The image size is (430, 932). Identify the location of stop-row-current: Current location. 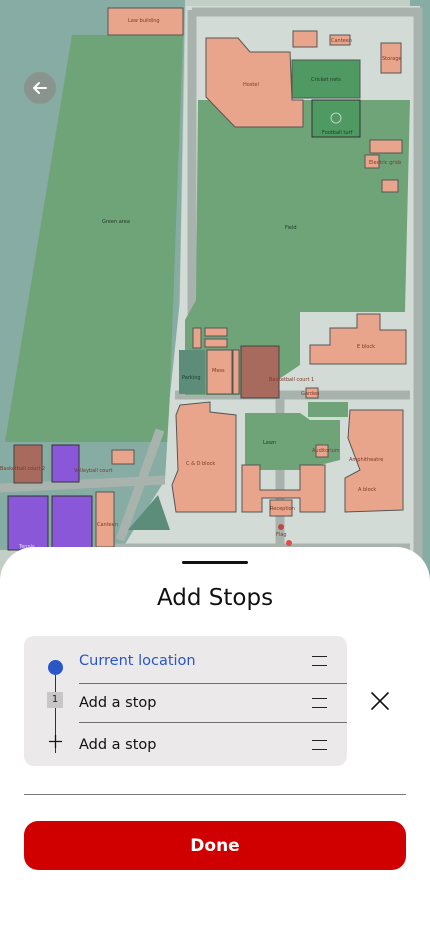
(185, 662).